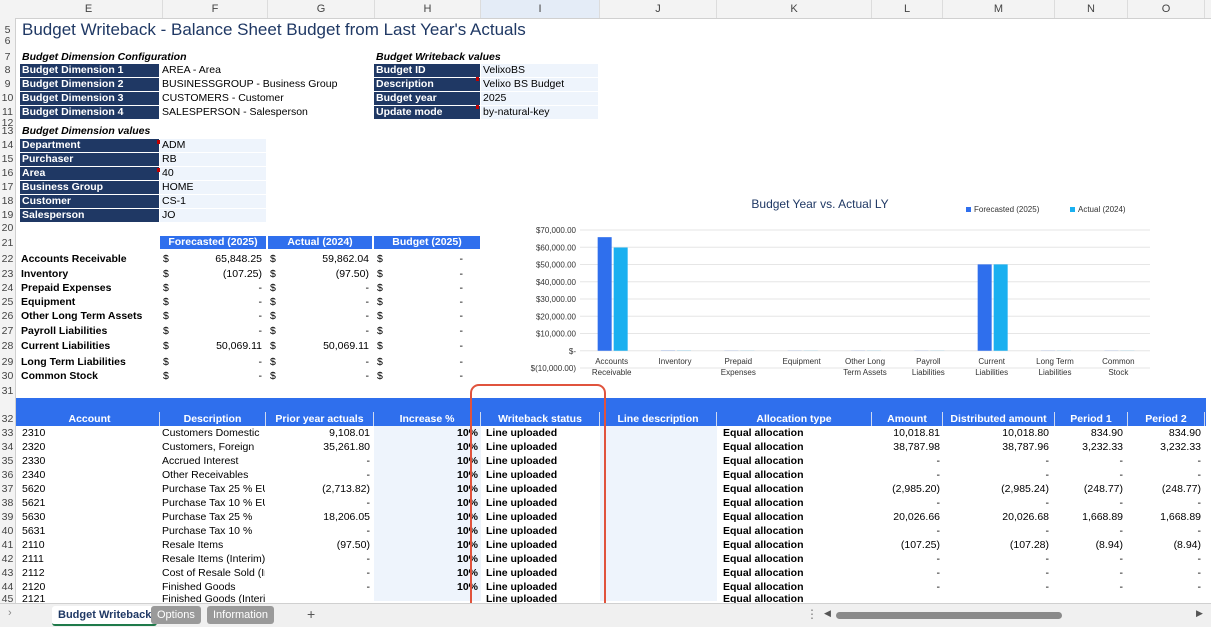 This screenshot has height=627, width=1211. Describe the element at coordinates (997, 545) in the screenshot. I see `distributed-amount-cell: (107.28)` at that location.